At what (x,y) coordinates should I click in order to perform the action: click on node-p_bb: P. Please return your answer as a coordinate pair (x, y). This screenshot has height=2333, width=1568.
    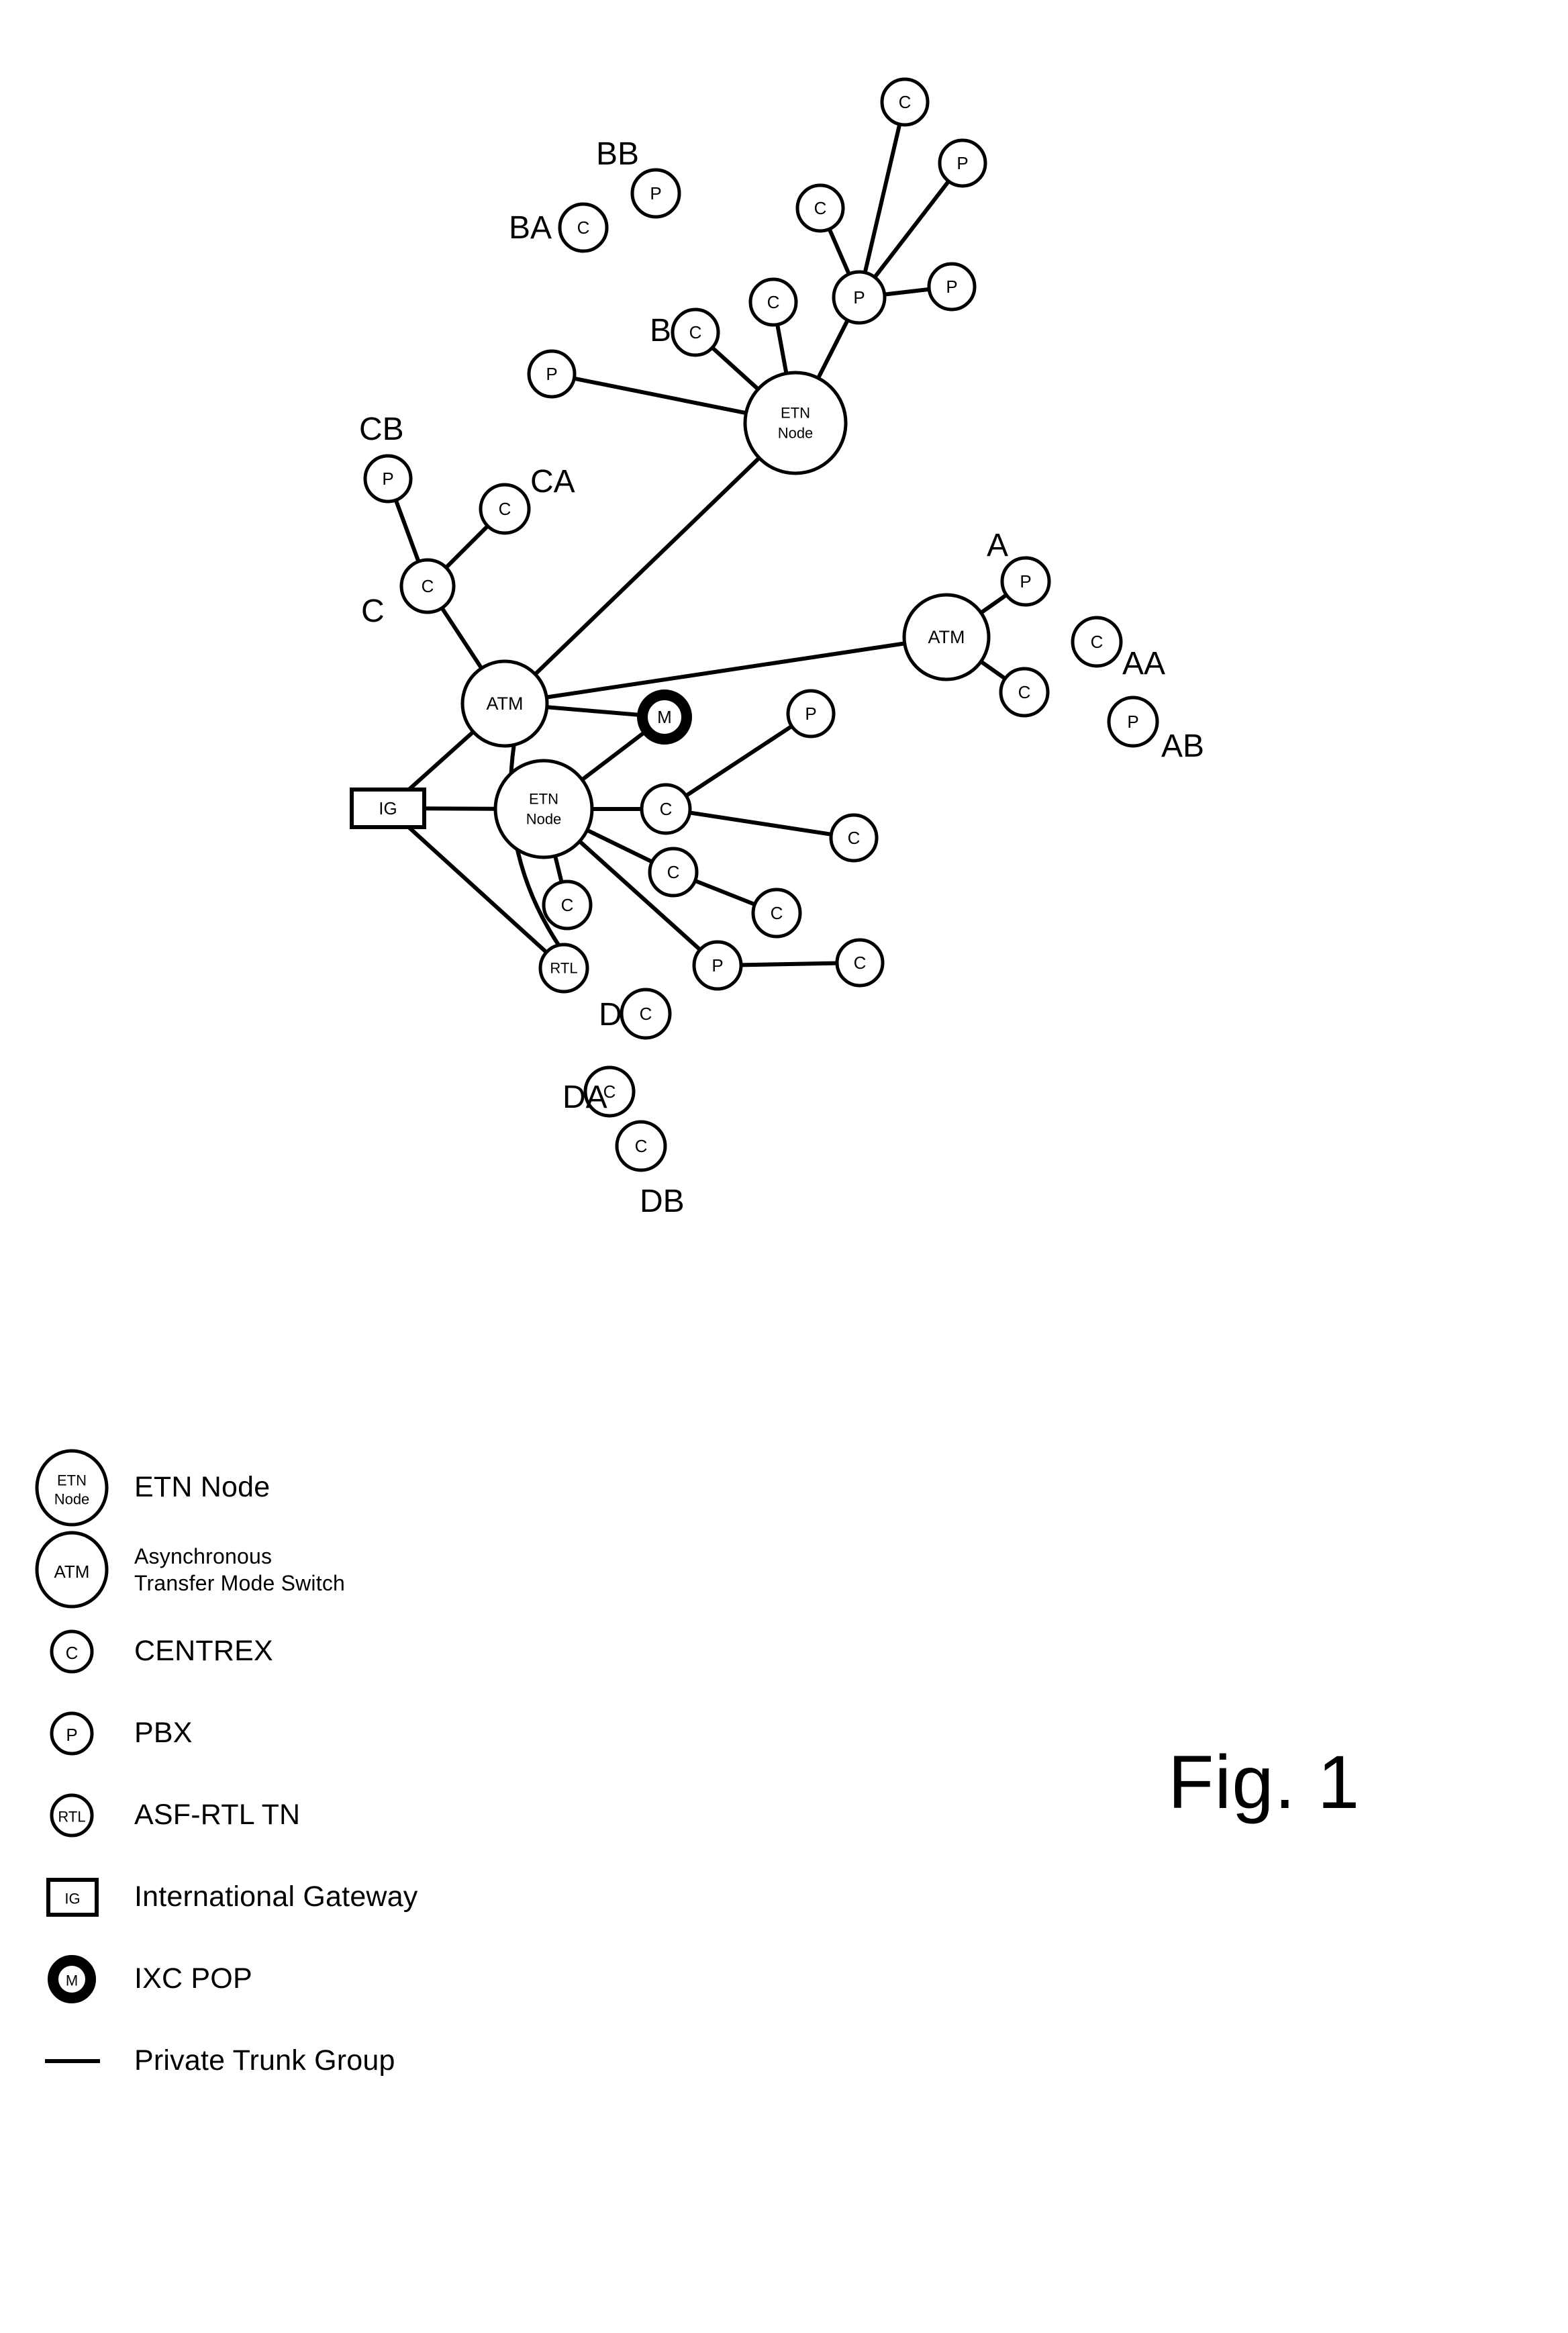
    Looking at the image, I should click on (656, 193).